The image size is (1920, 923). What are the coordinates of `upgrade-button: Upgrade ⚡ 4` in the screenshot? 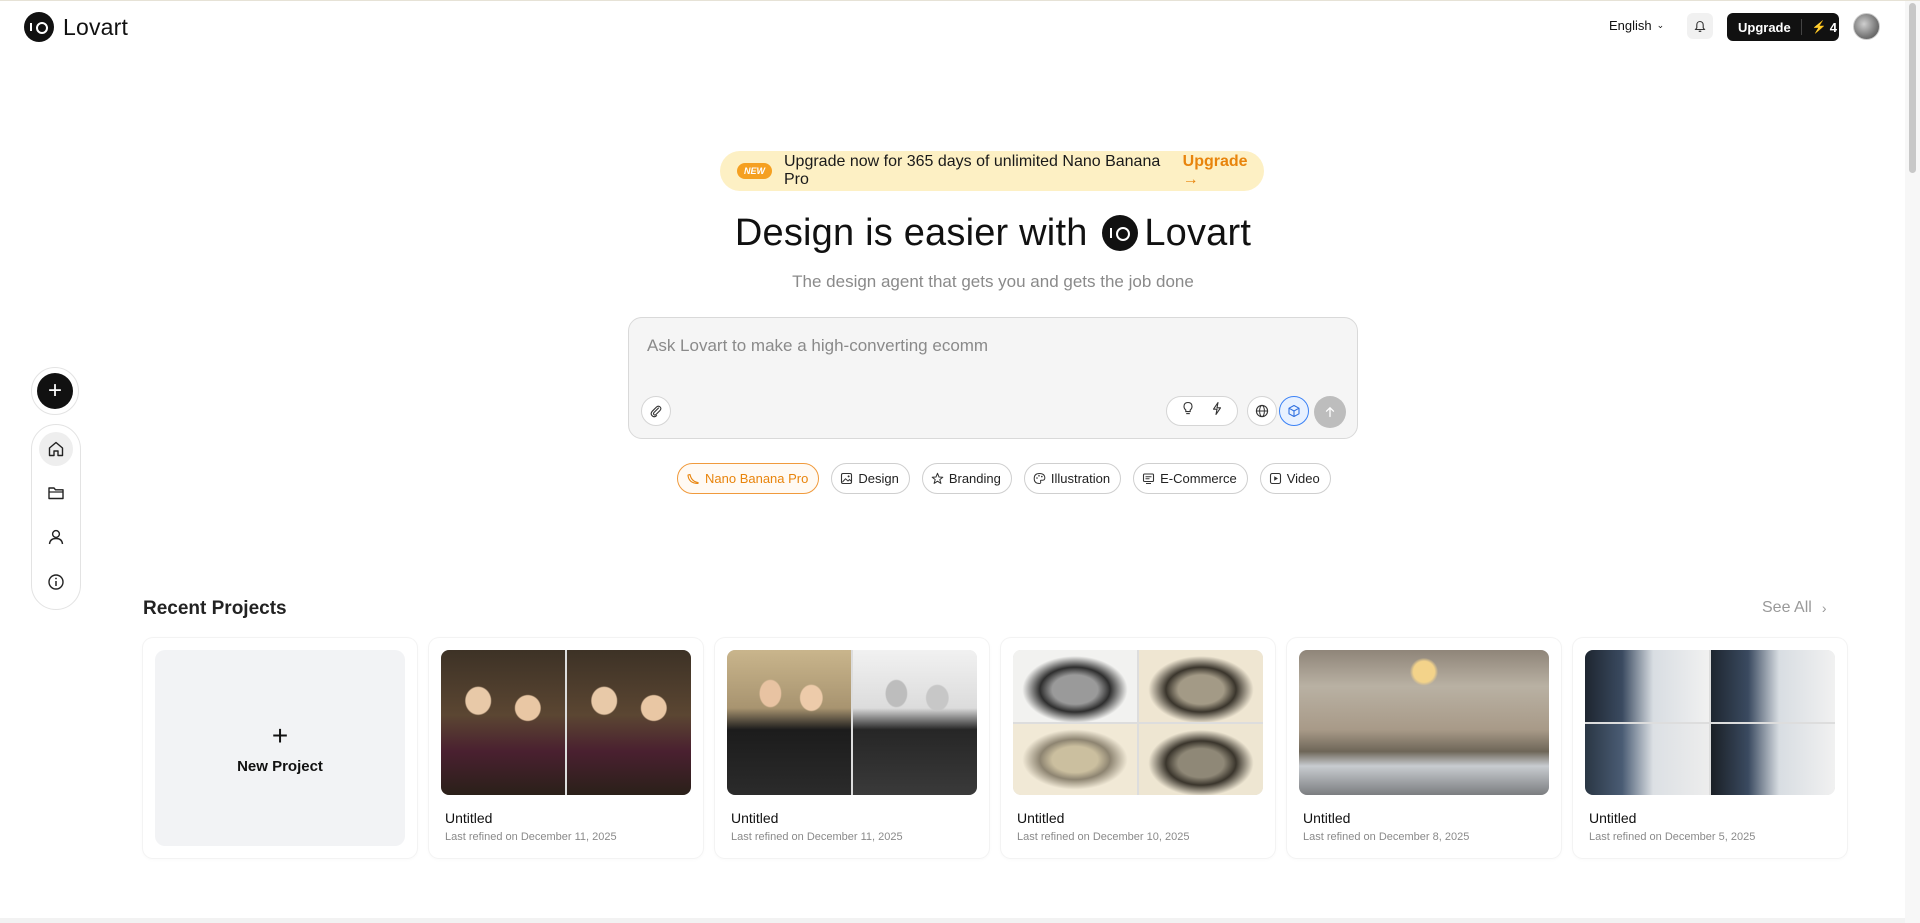 It's located at (1783, 27).